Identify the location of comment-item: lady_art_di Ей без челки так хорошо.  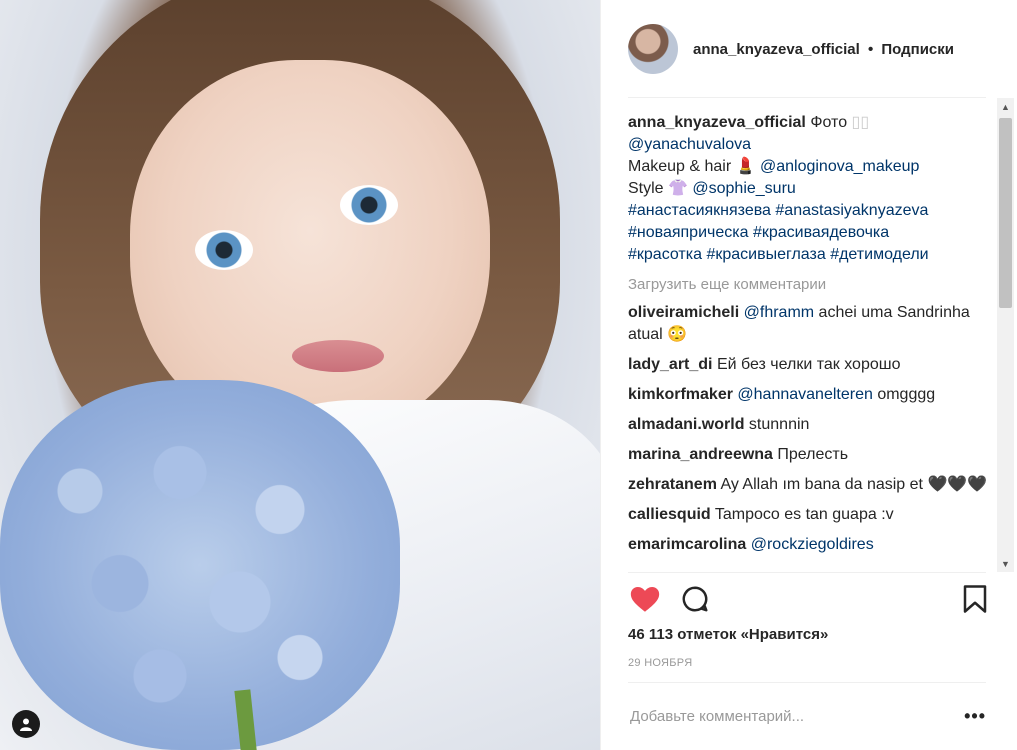
(808, 365).